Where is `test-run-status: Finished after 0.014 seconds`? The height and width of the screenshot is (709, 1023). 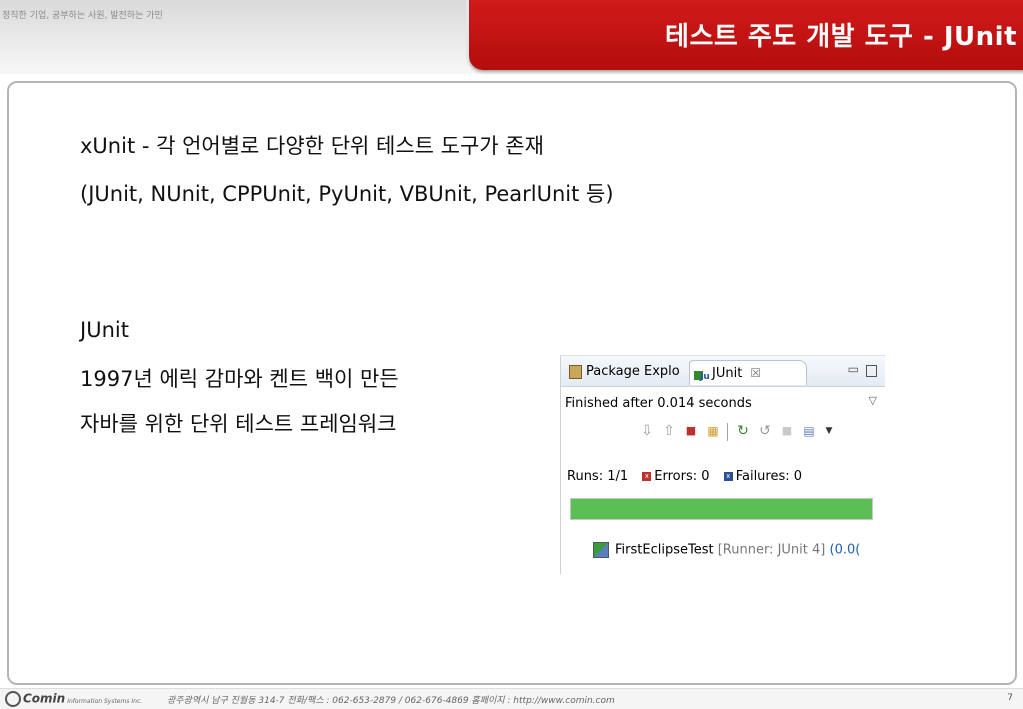 test-run-status: Finished after 0.014 seconds is located at coordinates (658, 403).